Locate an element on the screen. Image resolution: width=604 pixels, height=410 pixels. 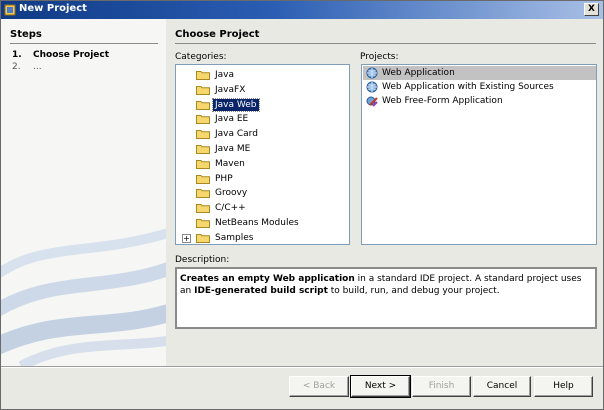
category-item: Java is located at coordinates (262, 75).